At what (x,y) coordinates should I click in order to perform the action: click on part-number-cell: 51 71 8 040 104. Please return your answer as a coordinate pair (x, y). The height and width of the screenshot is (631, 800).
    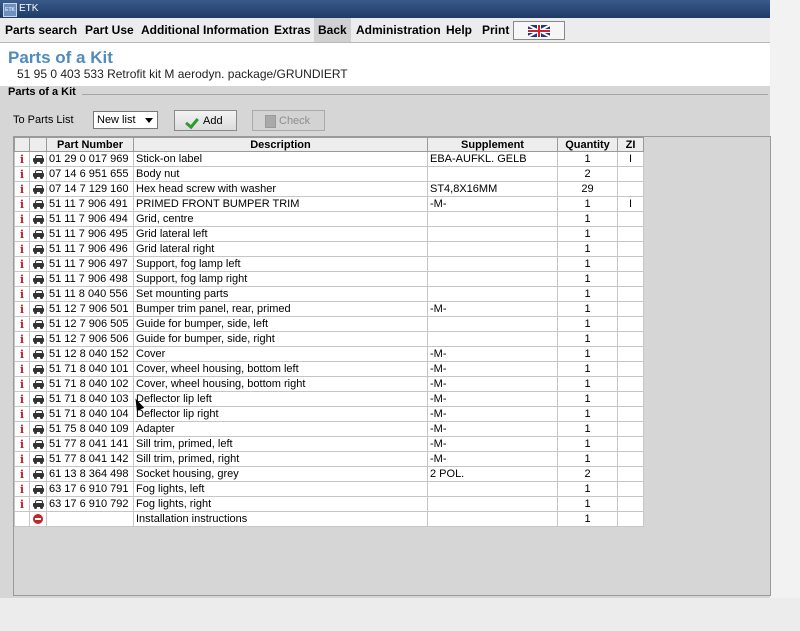
    Looking at the image, I should click on (90, 414).